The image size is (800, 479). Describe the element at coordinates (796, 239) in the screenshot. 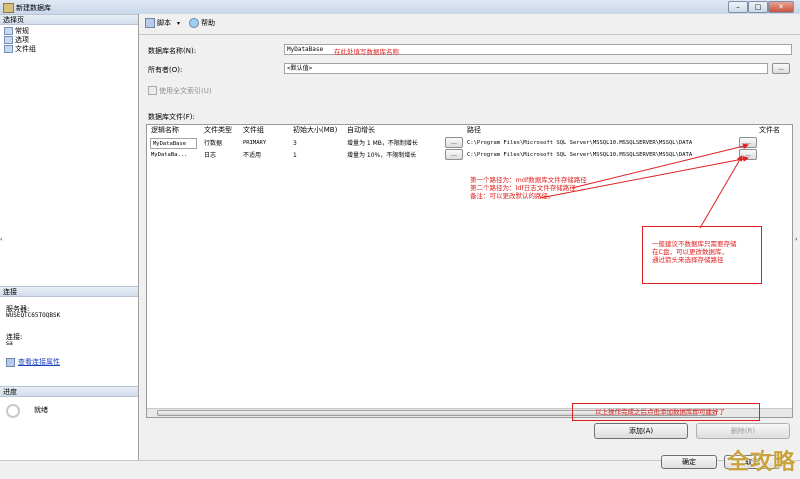

I see `right-edge-arrow-icon: ›` at that location.